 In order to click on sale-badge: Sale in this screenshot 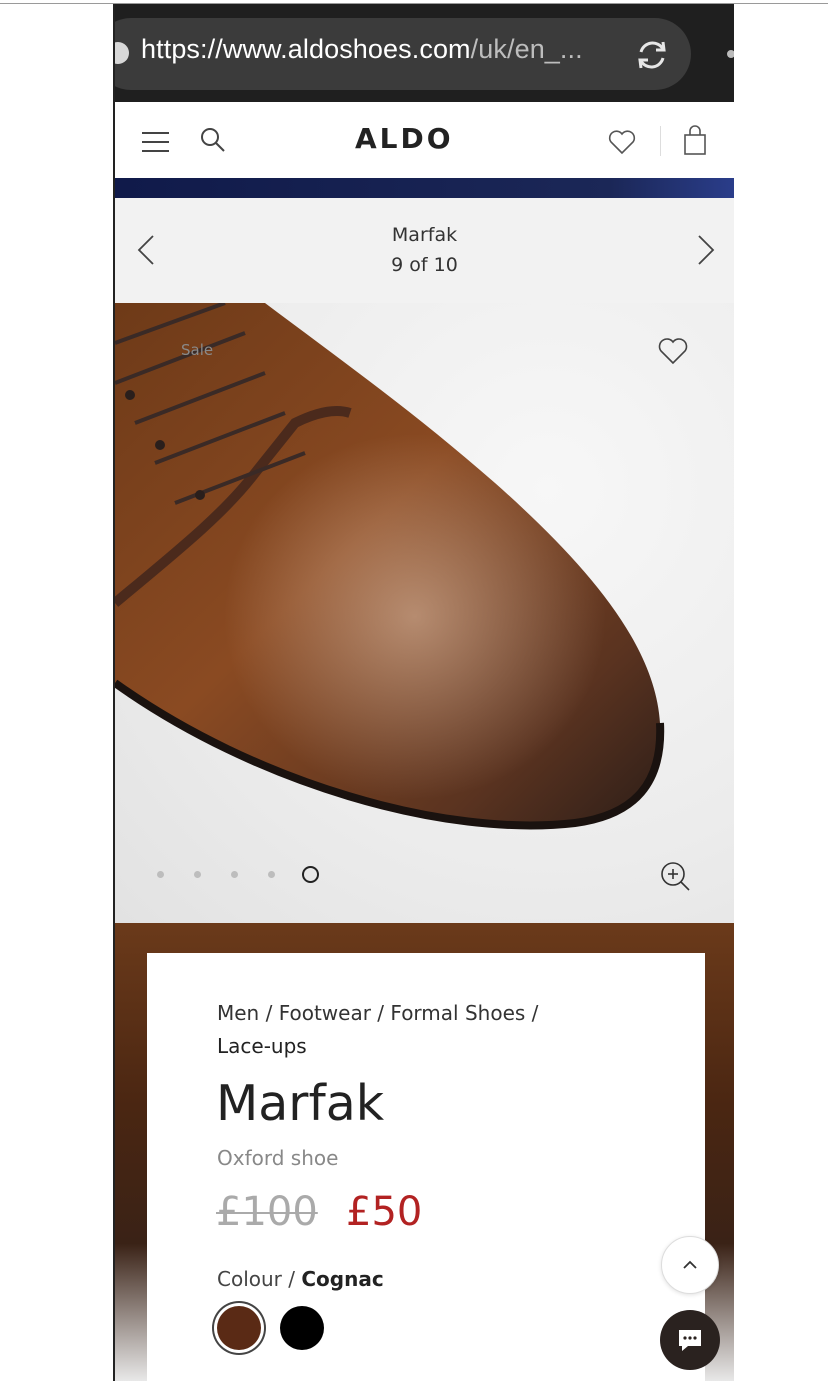, I will do `click(197, 350)`.